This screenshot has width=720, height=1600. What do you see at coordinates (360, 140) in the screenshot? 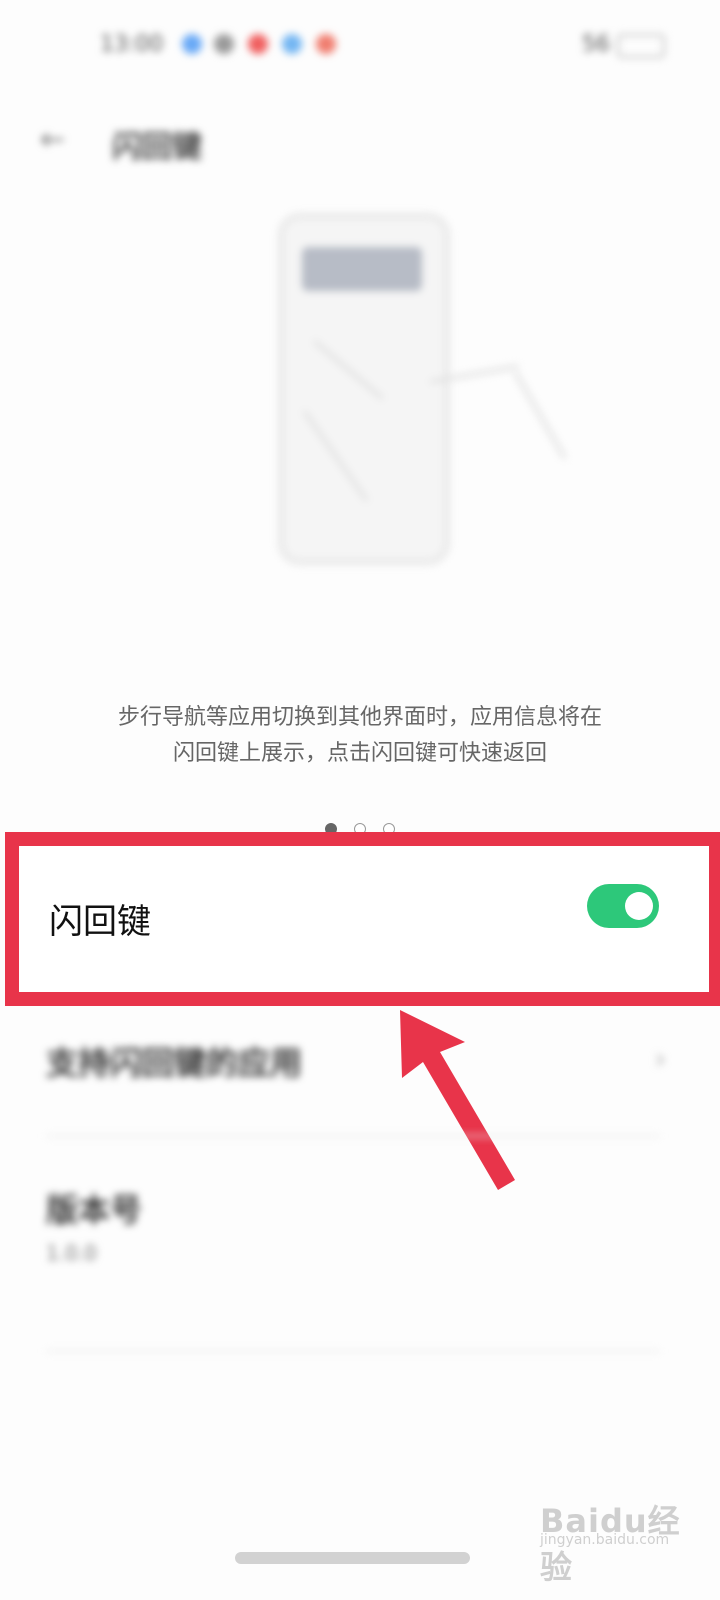
I see `page-header: ← 闪回键` at bounding box center [360, 140].